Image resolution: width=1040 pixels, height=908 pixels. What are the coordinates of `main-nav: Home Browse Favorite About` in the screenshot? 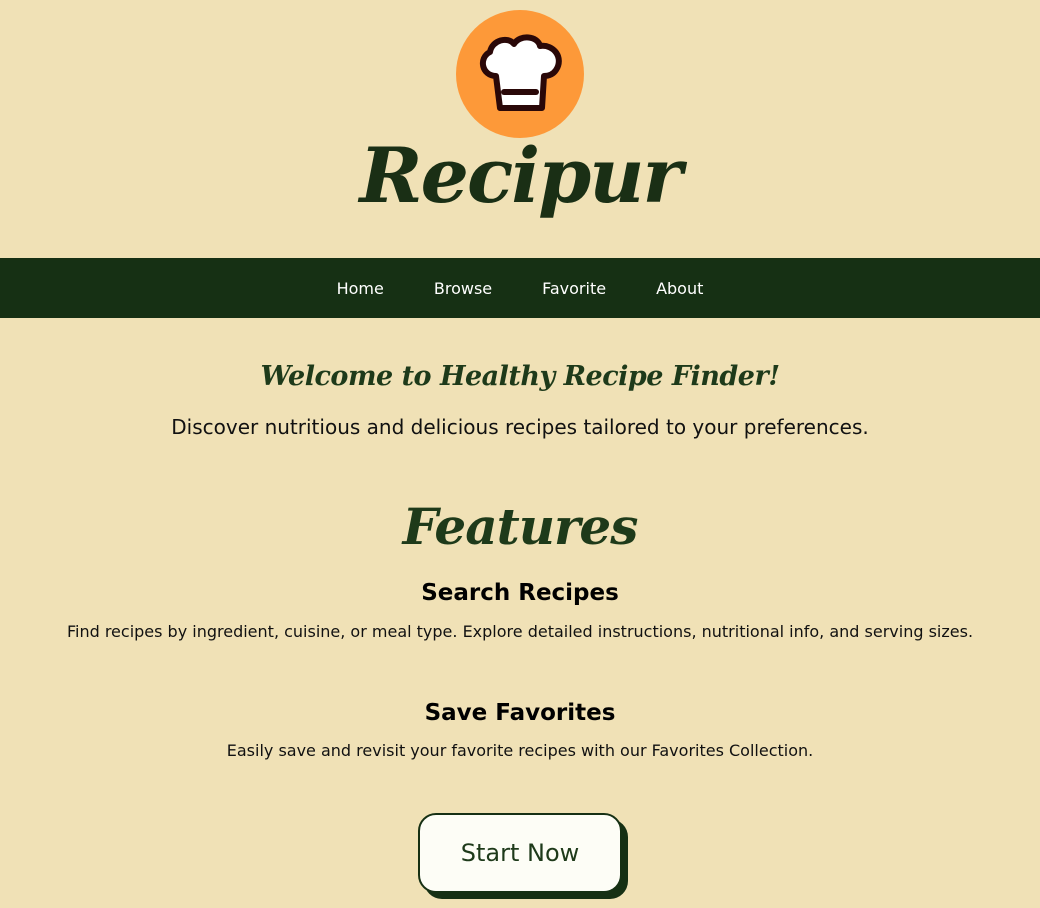 It's located at (520, 288).